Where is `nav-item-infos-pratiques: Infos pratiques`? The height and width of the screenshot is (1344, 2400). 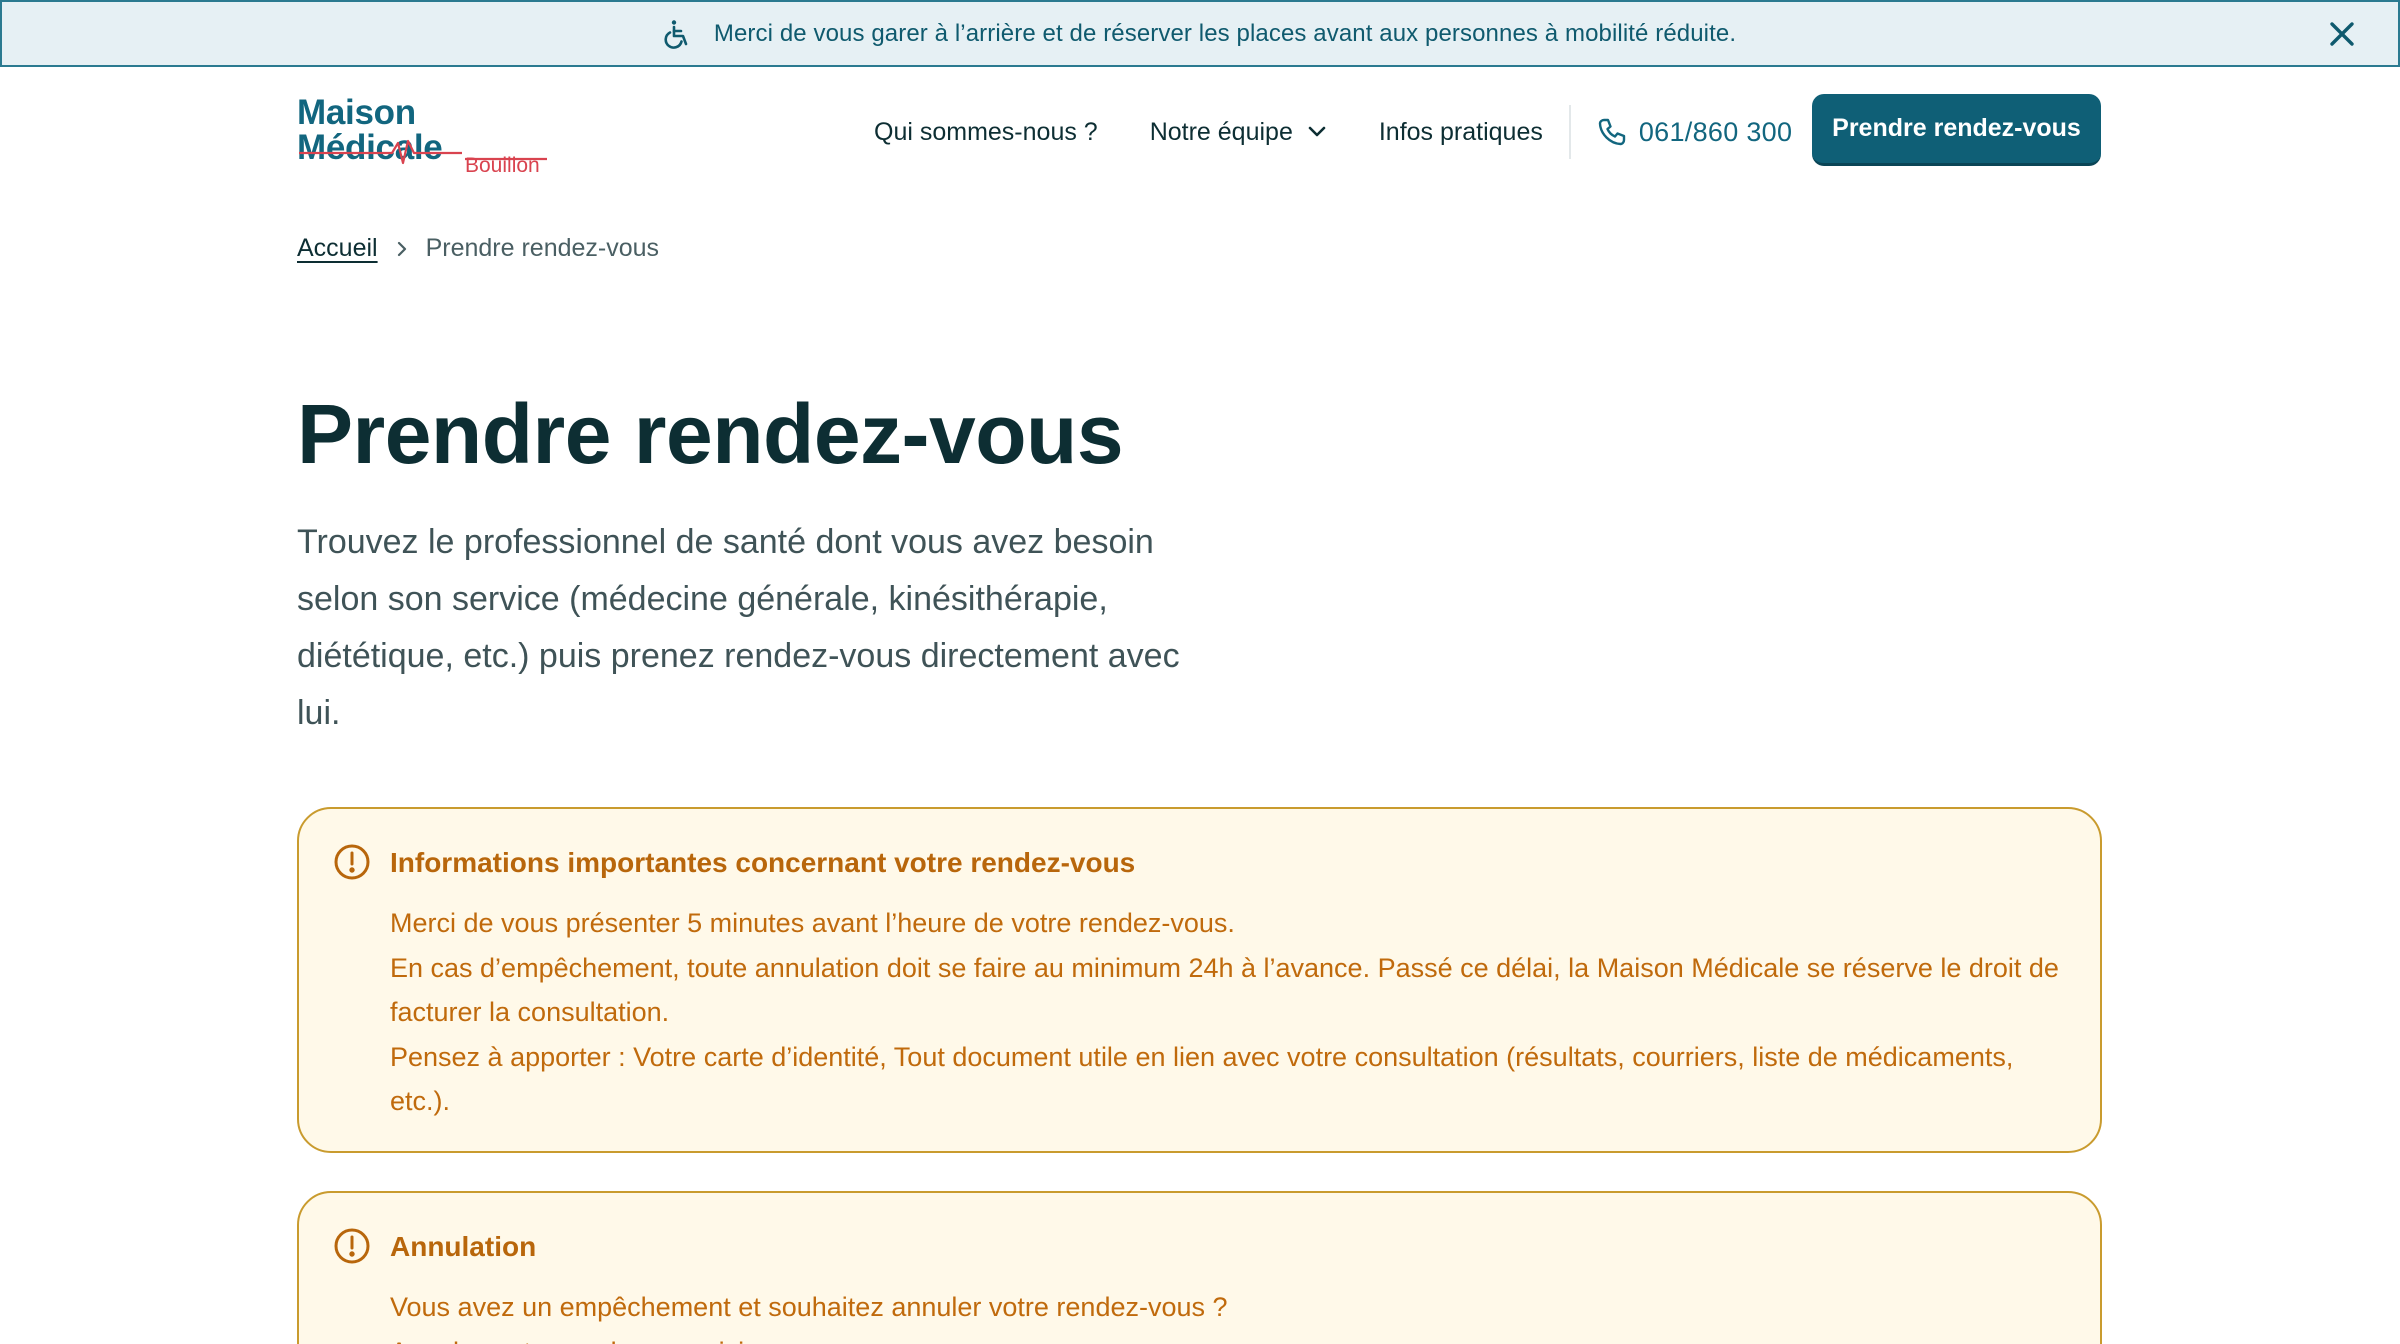
nav-item-infos-pratiques: Infos pratiques is located at coordinates (1461, 132).